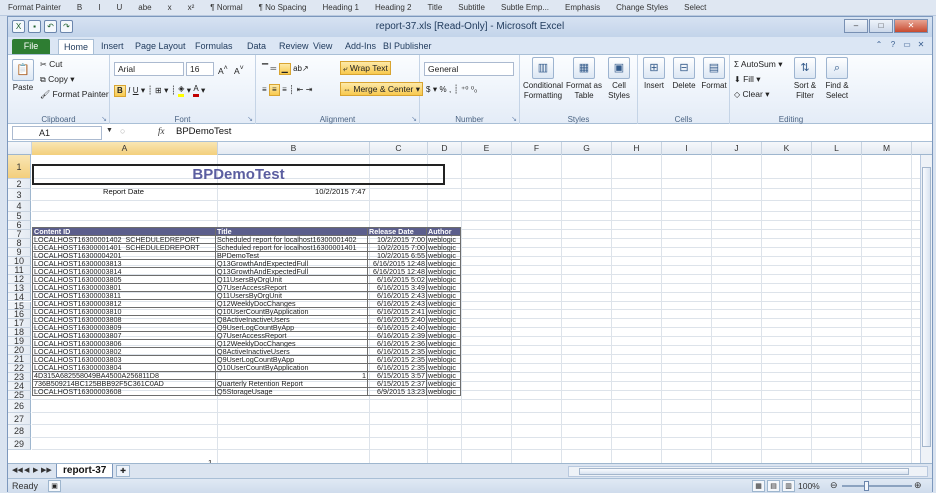 The height and width of the screenshot is (493, 936). What do you see at coordinates (124, 263) in the screenshot?
I see `table-cell: LOCALHOST16300003813` at bounding box center [124, 263].